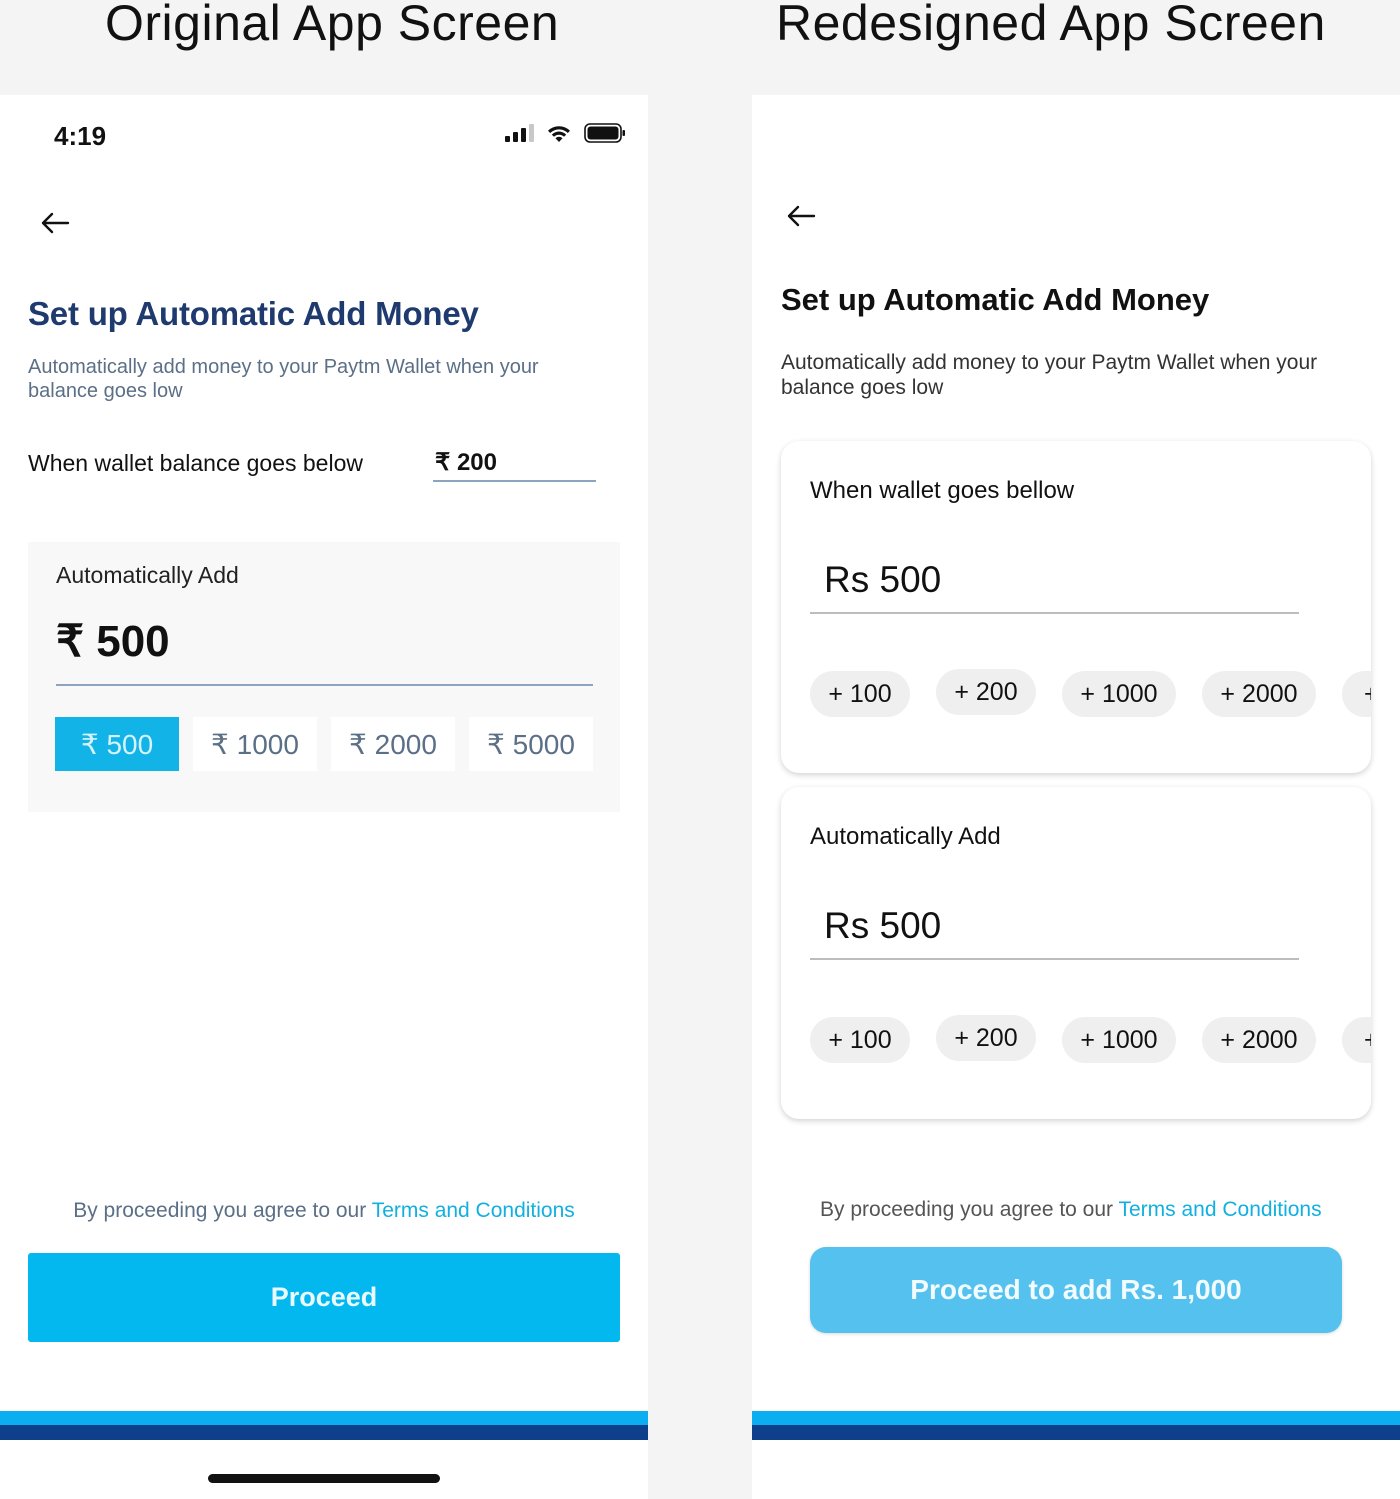  I want to click on wifi-icon, so click(559, 134).